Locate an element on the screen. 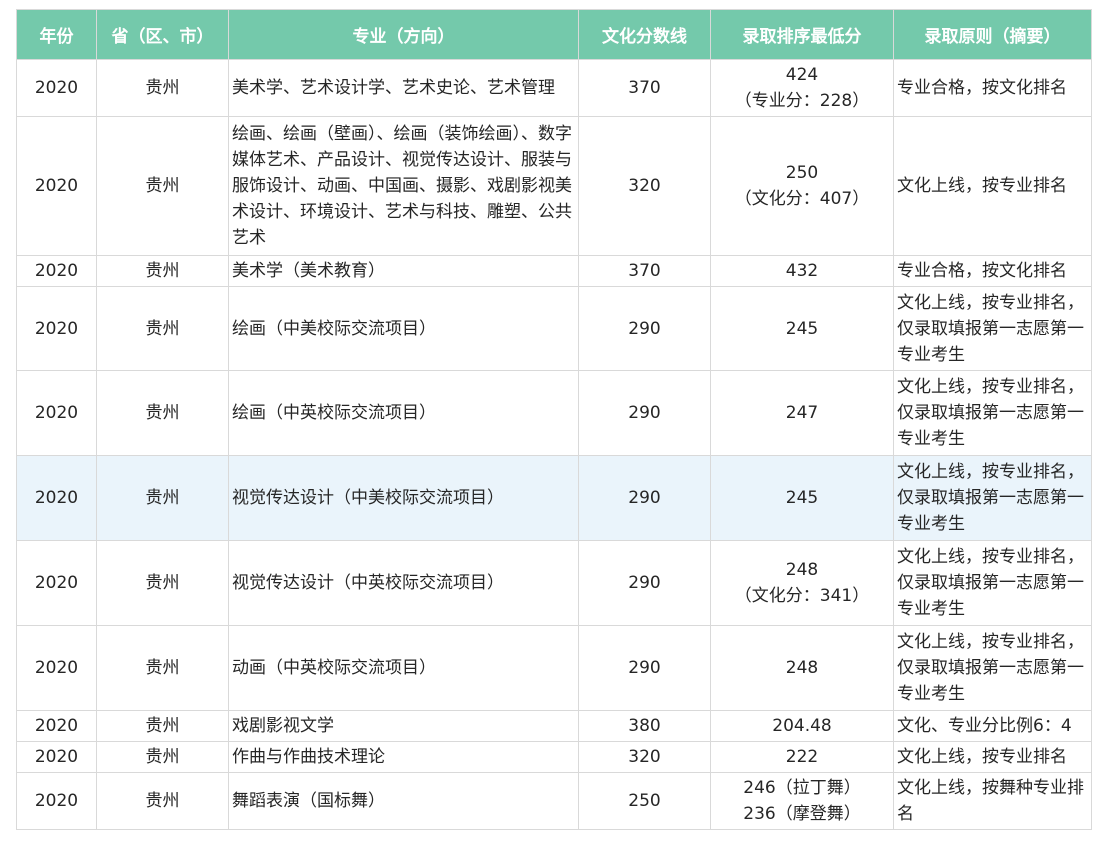  table-row: 2020 贵州 戏剧影视文学 380 204.48 文化、专业分比例6：4 is located at coordinates (554, 726).